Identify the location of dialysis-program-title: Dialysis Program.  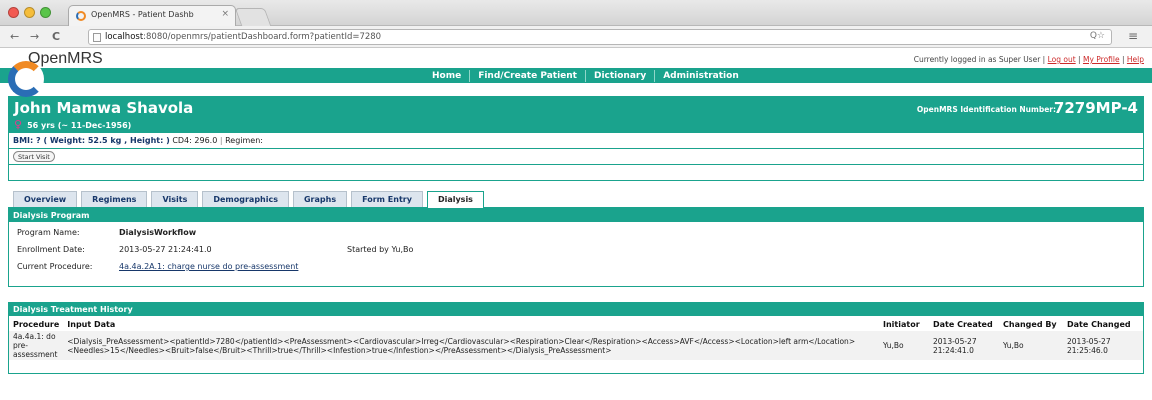
(576, 215).